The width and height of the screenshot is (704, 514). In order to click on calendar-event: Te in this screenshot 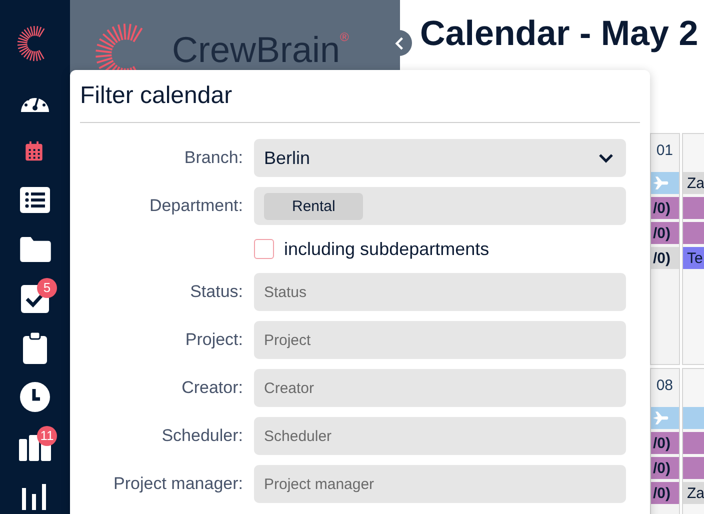, I will do `click(693, 258)`.